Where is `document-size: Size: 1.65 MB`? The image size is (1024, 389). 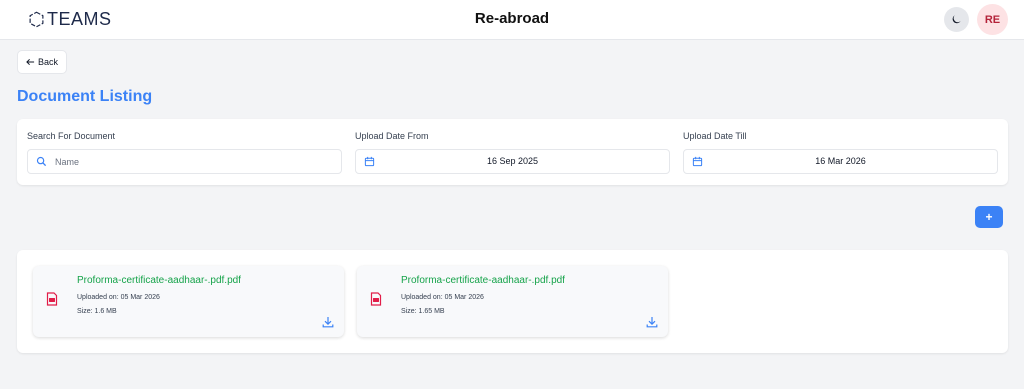
document-size: Size: 1.65 MB is located at coordinates (423, 311).